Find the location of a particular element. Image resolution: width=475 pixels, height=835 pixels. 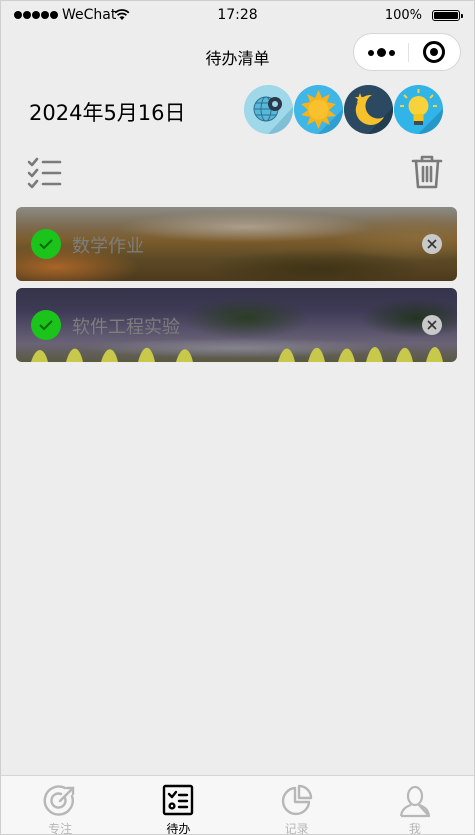

tab-todo: 待办 is located at coordinates (178, 805).